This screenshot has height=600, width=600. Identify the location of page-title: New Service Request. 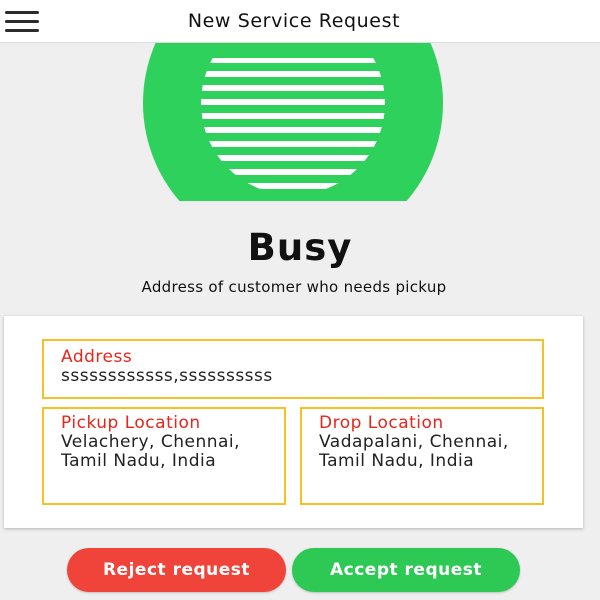
(294, 21).